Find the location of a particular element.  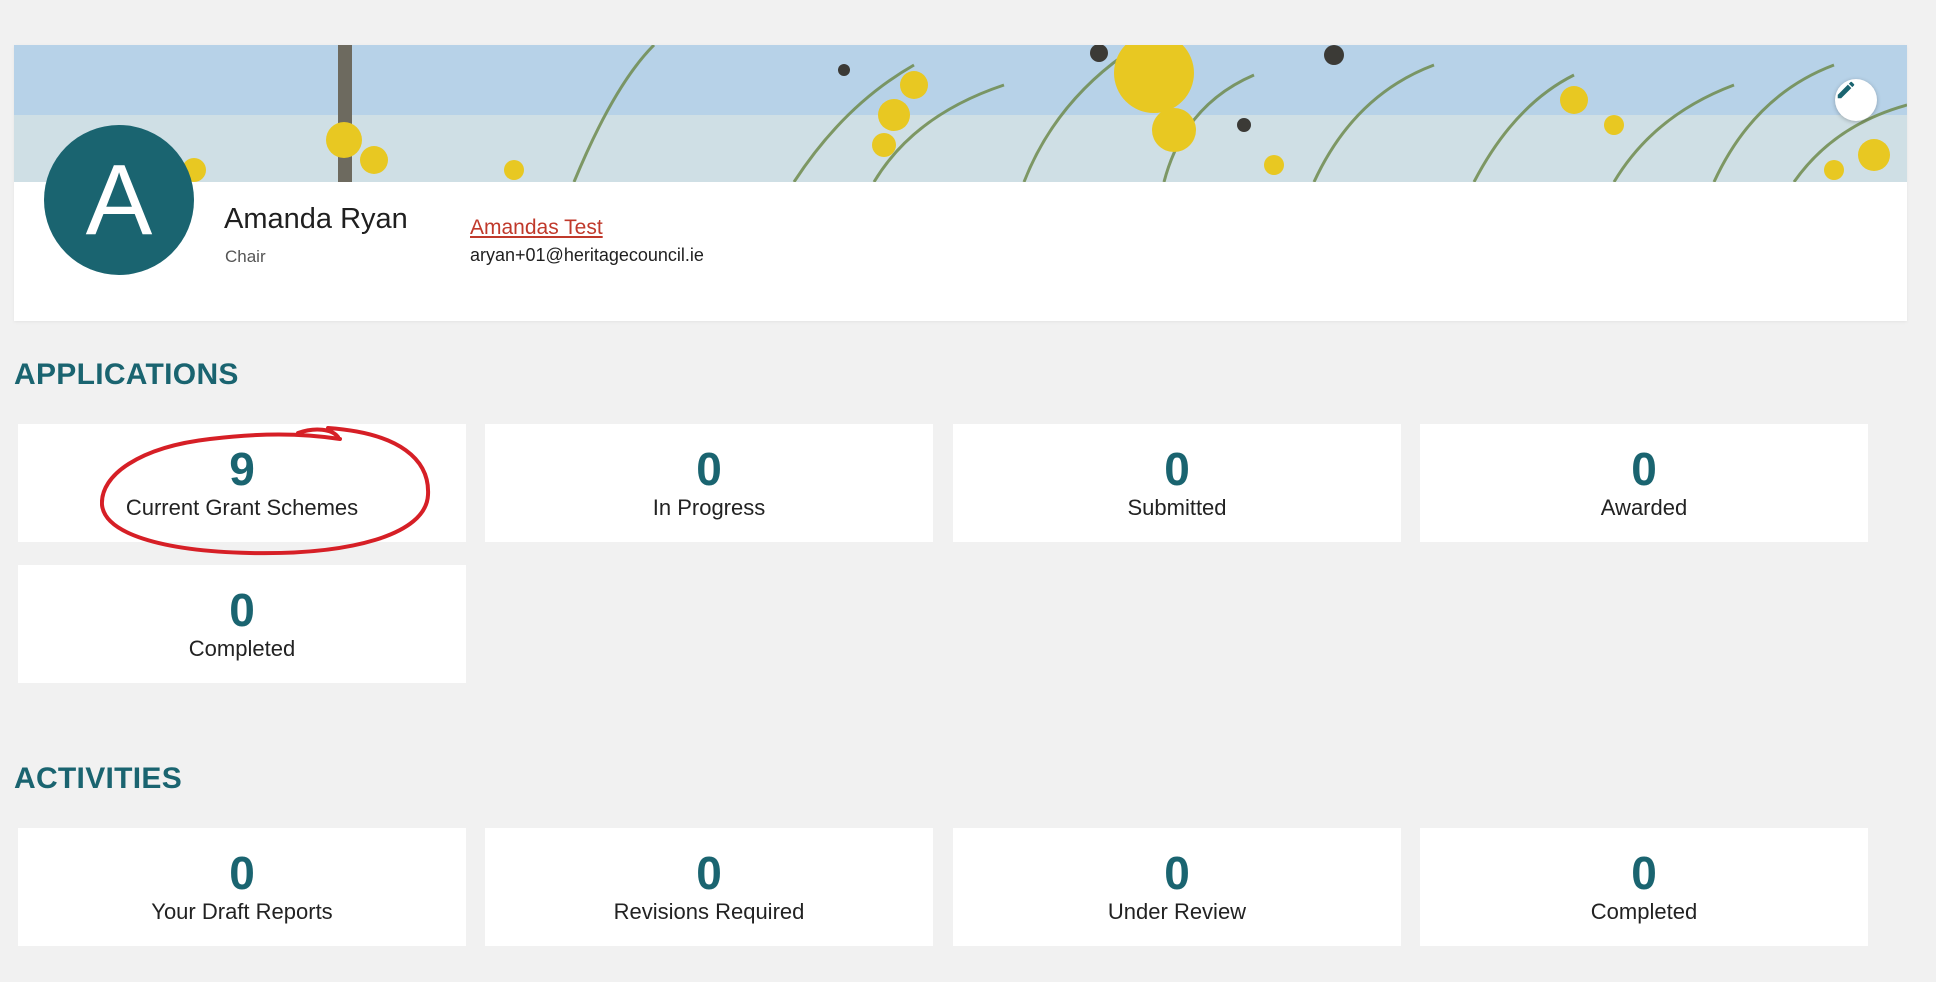

profile-banner-image is located at coordinates (960, 113).